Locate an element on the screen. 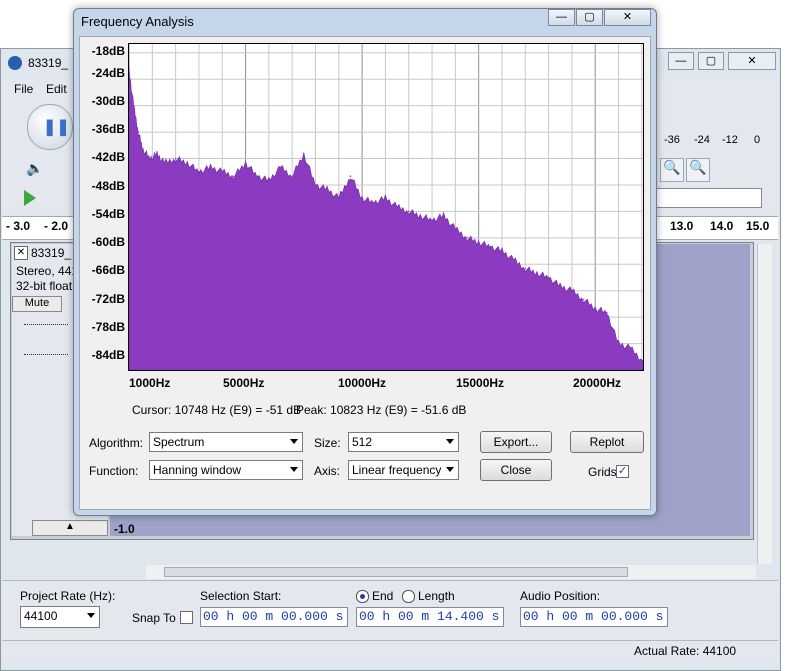  replot-button: Replot is located at coordinates (607, 442).